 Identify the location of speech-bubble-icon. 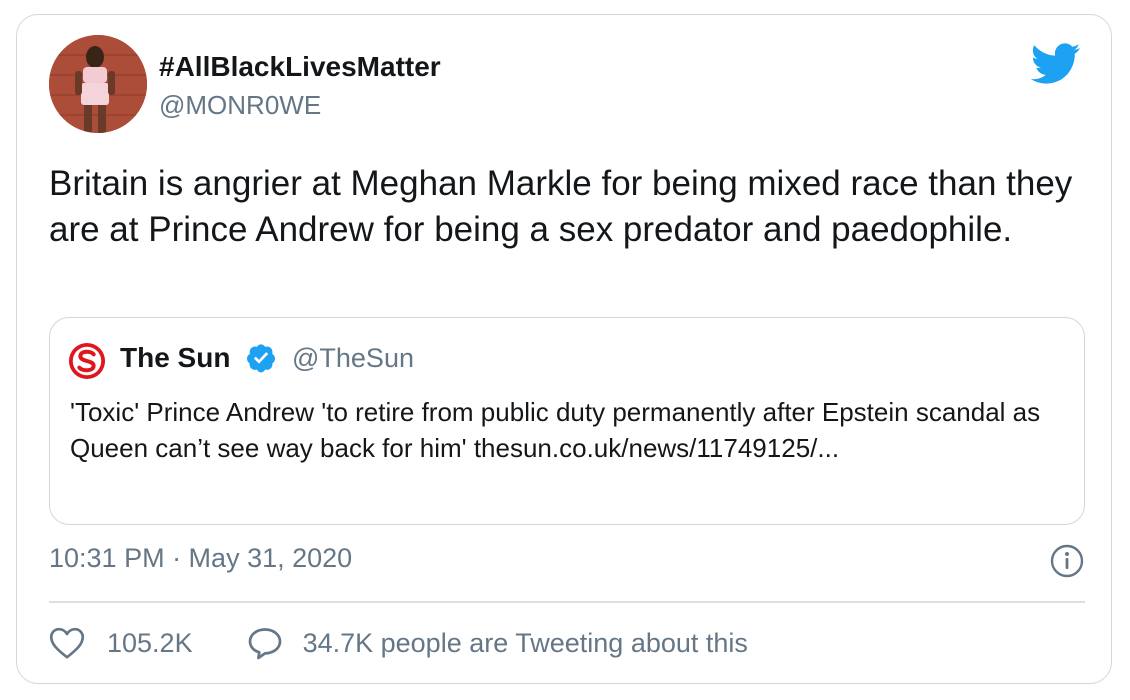
(265, 643).